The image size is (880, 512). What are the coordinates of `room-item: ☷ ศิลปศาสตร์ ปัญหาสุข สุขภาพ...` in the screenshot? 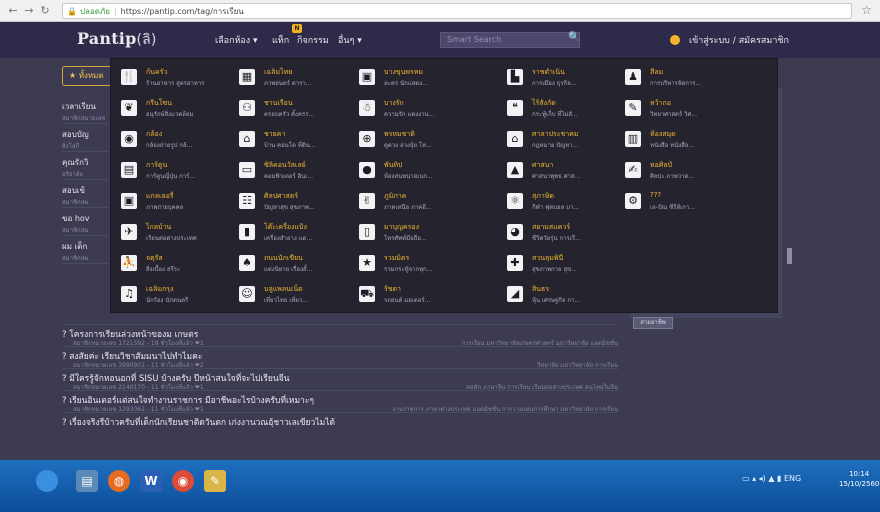 It's located at (299, 203).